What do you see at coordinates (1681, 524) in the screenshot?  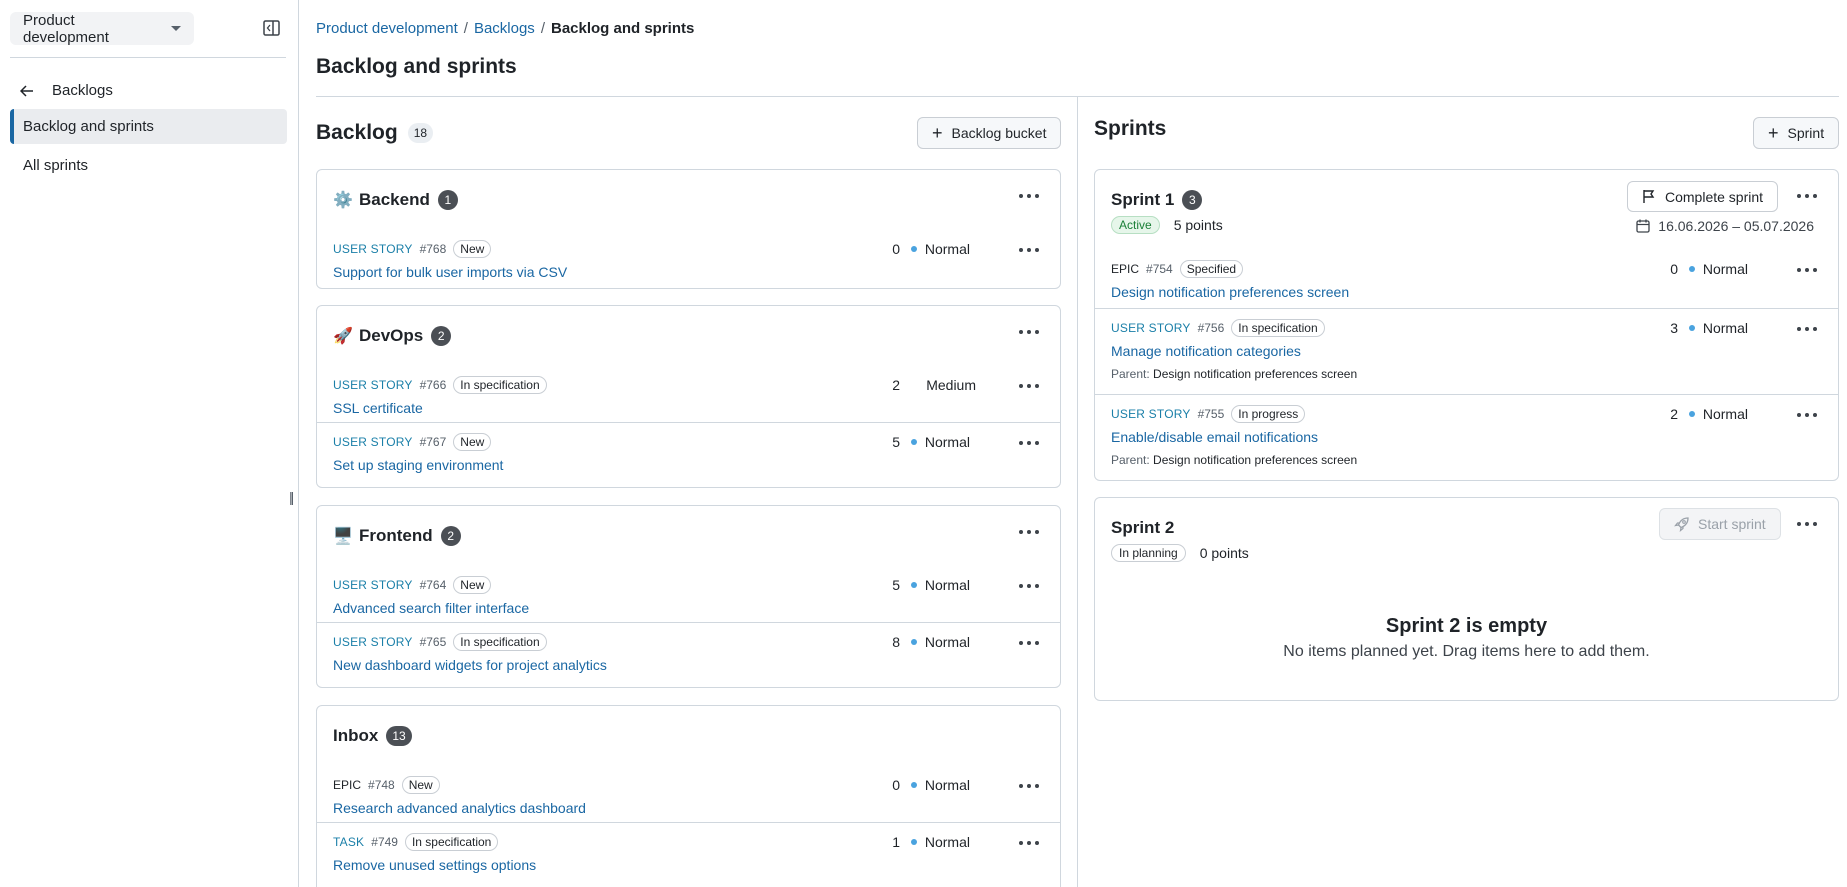 I see `rocket-icon` at bounding box center [1681, 524].